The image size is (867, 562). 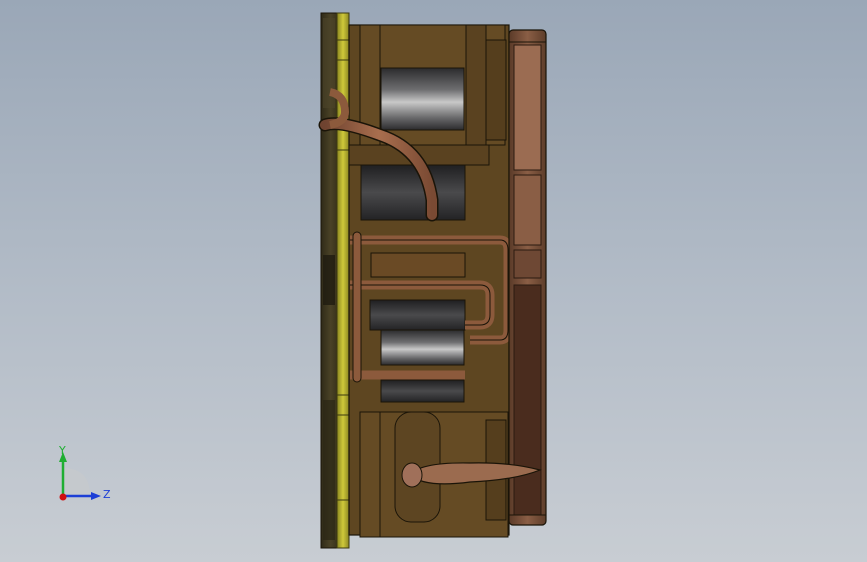 What do you see at coordinates (63, 497) in the screenshot?
I see `origin-dot` at bounding box center [63, 497].